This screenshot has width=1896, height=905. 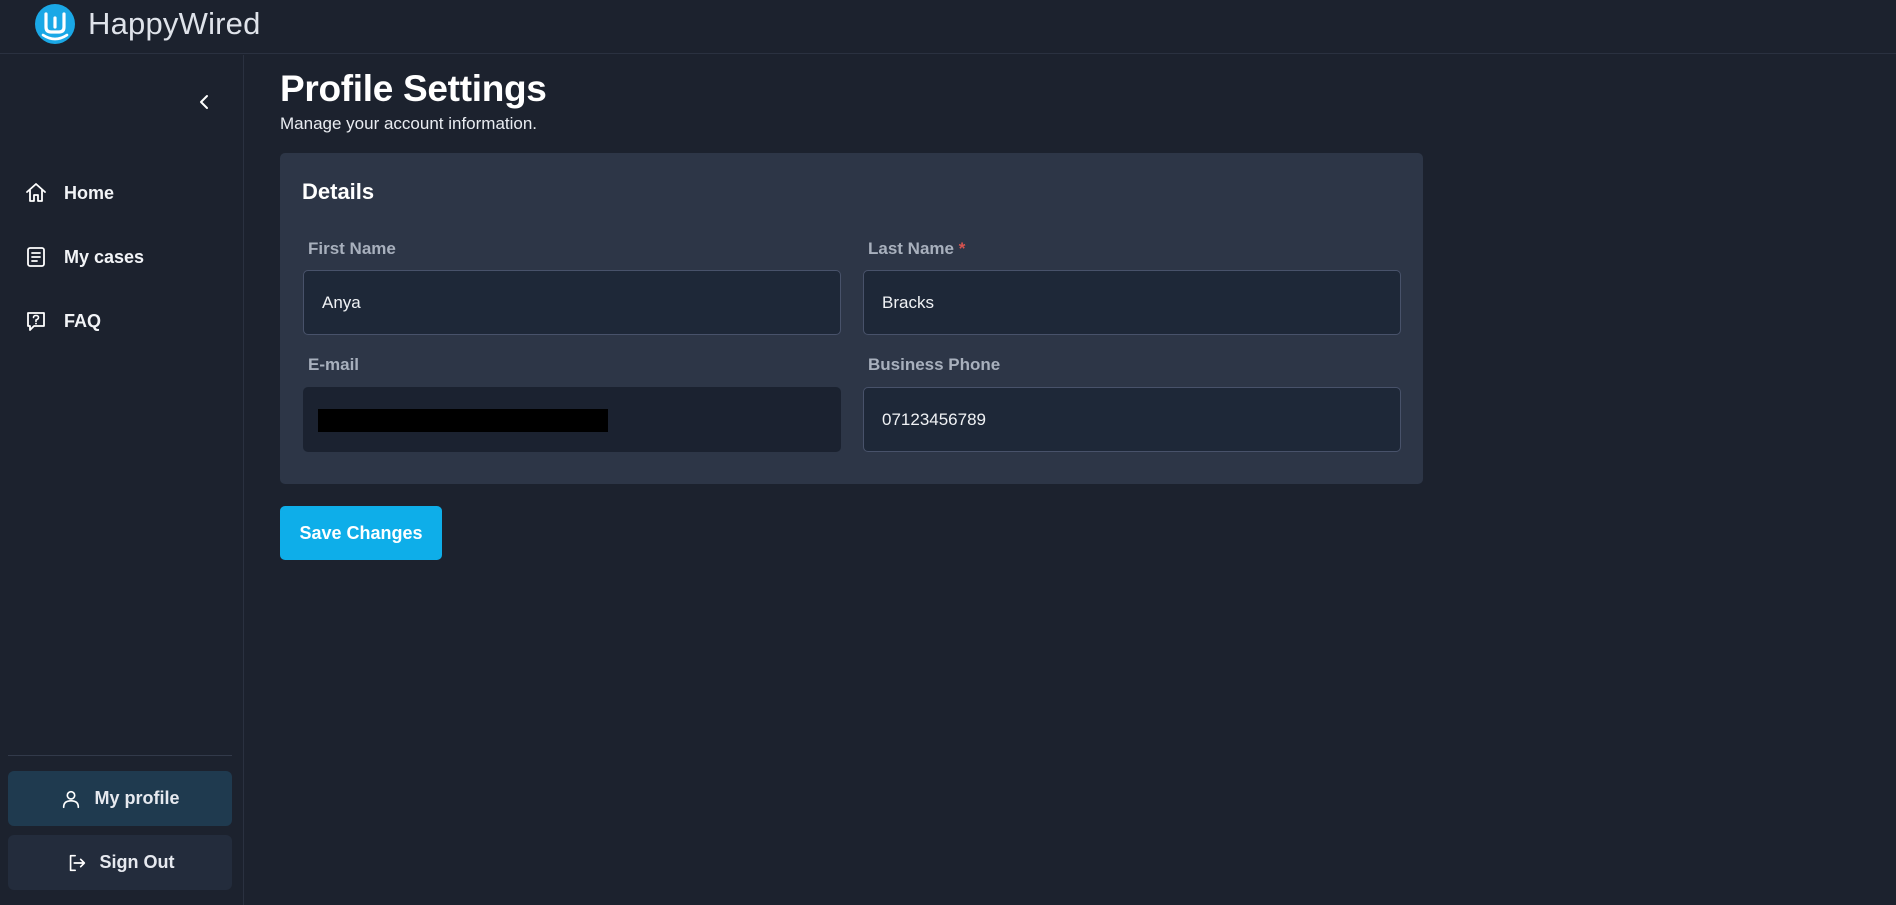 I want to click on last-name-label-text: Last Name, so click(x=911, y=248).